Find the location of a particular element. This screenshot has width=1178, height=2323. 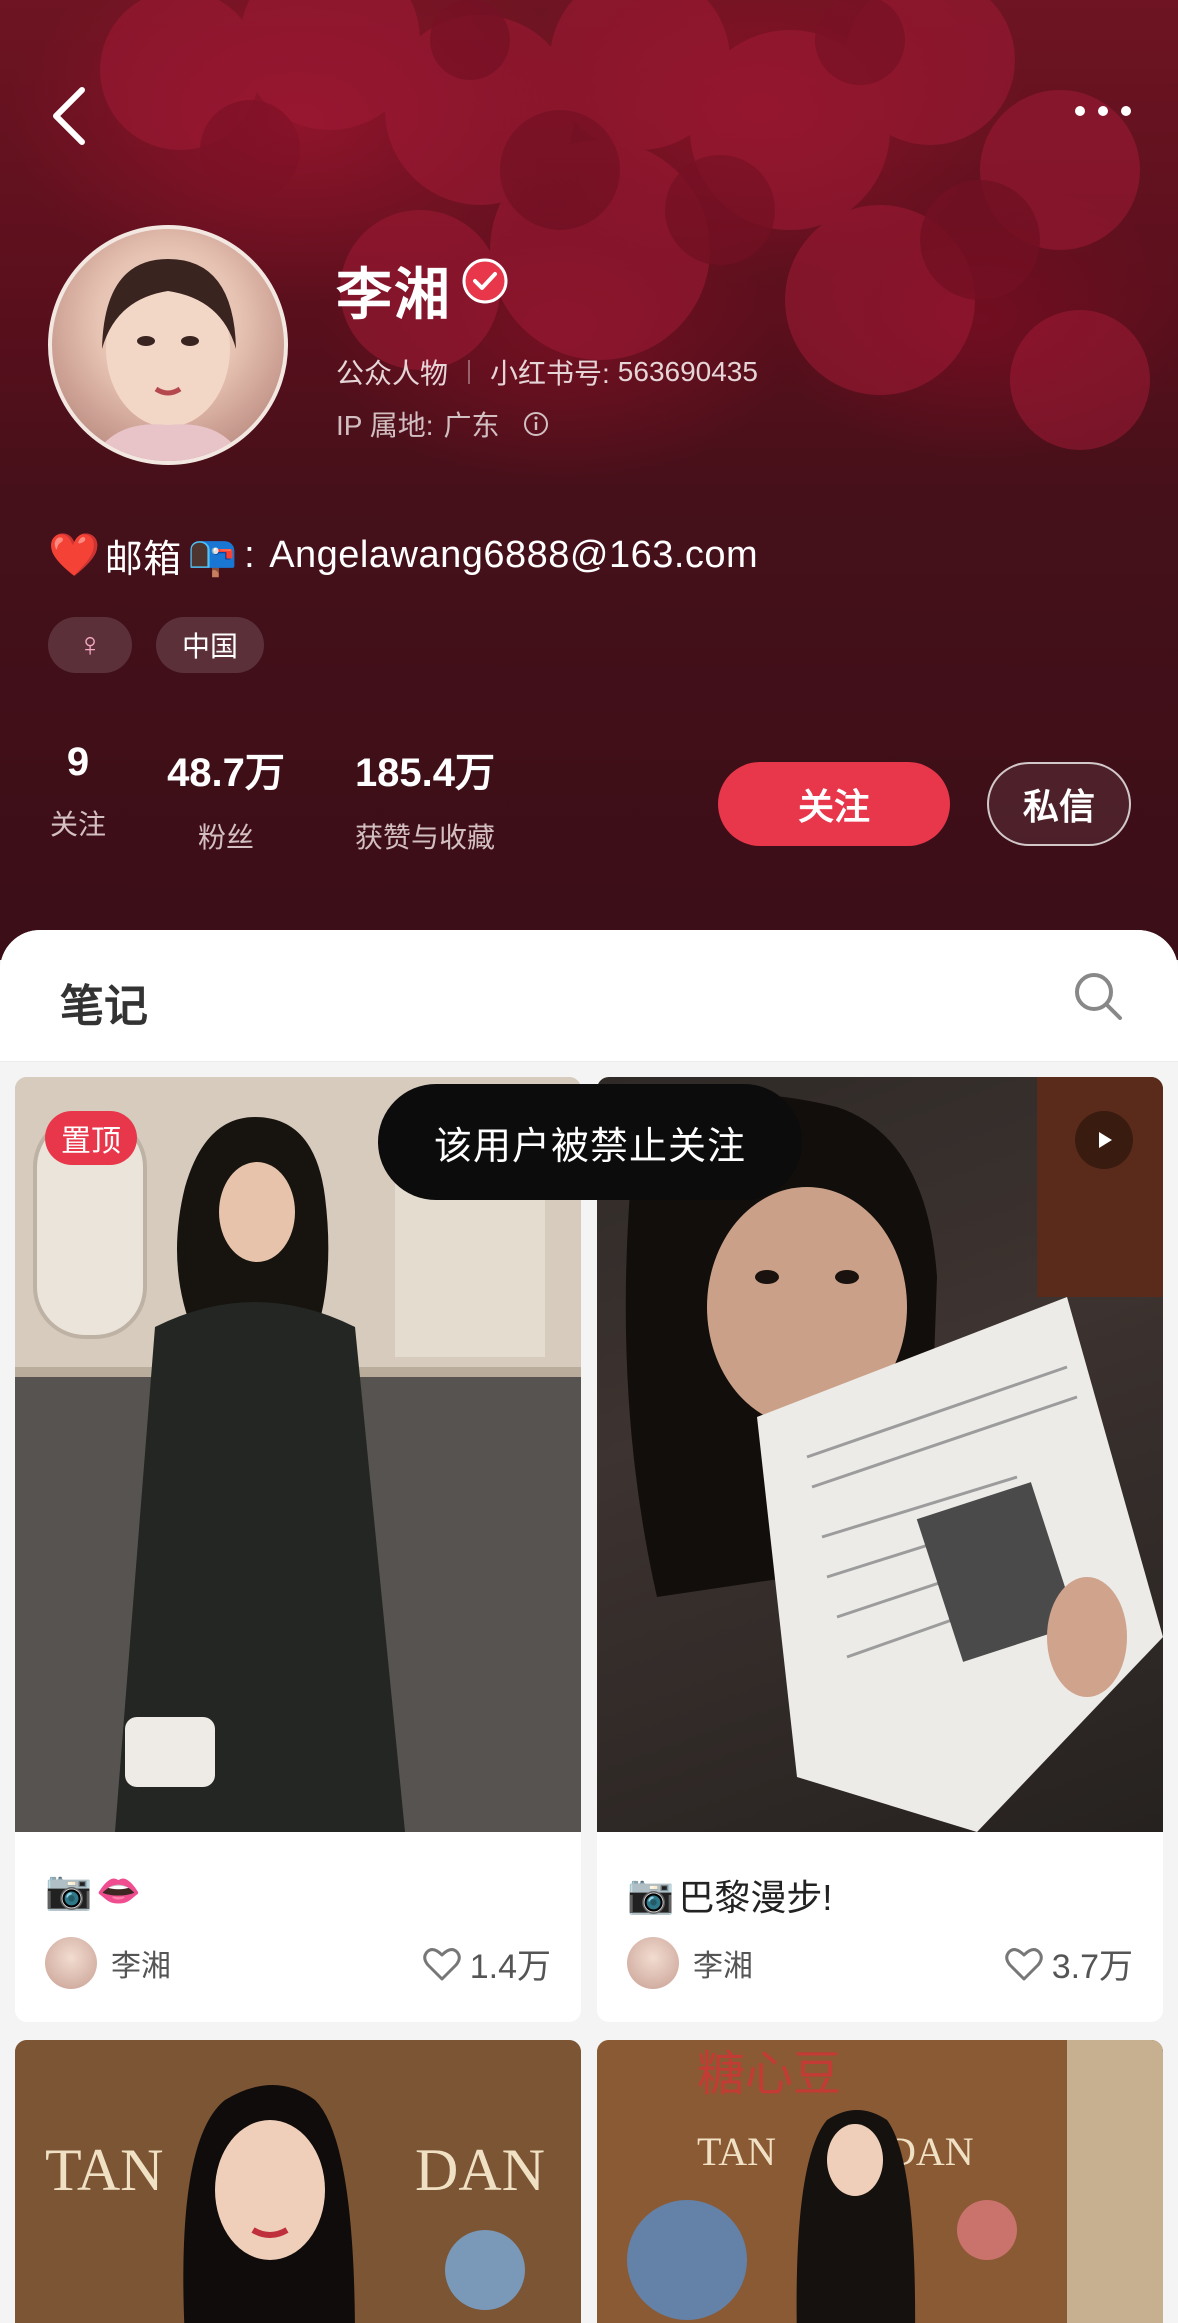

stat-label: 粉丝 is located at coordinates (225, 837).